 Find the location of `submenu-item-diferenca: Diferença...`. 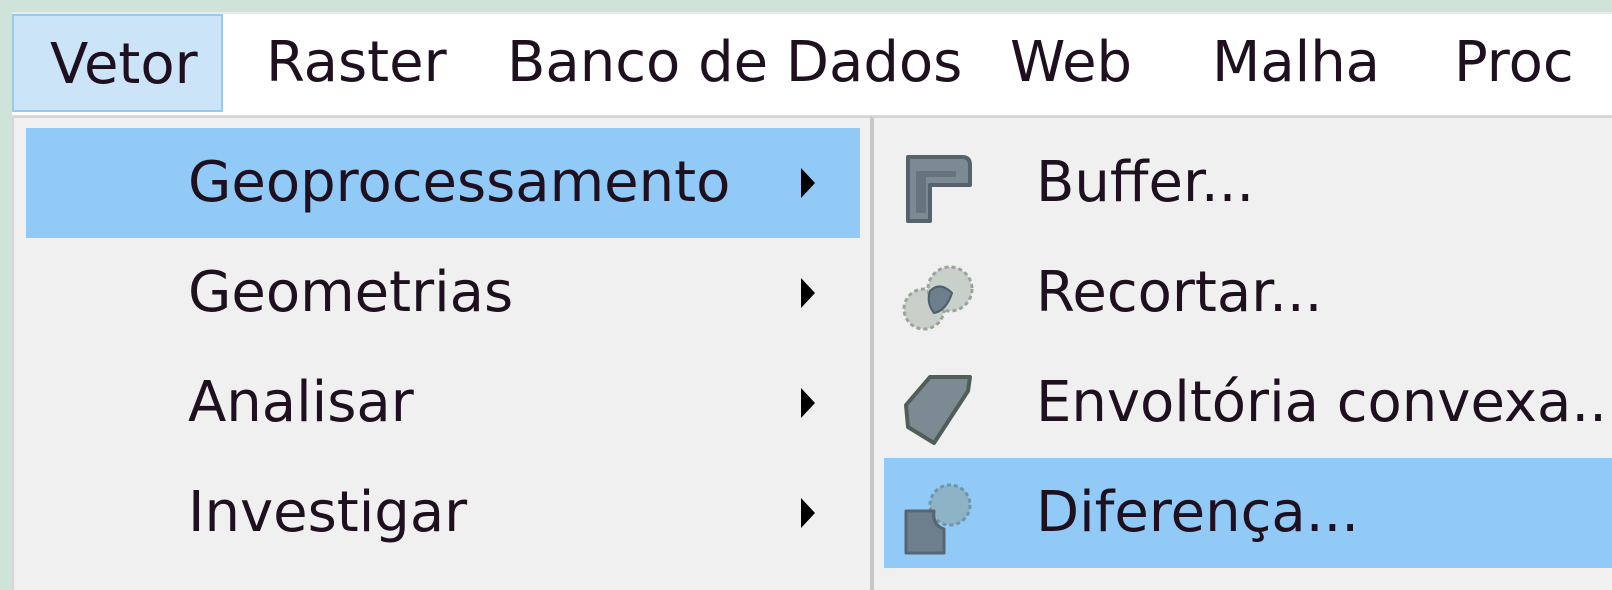

submenu-item-diferenca: Diferença... is located at coordinates (1248, 513).